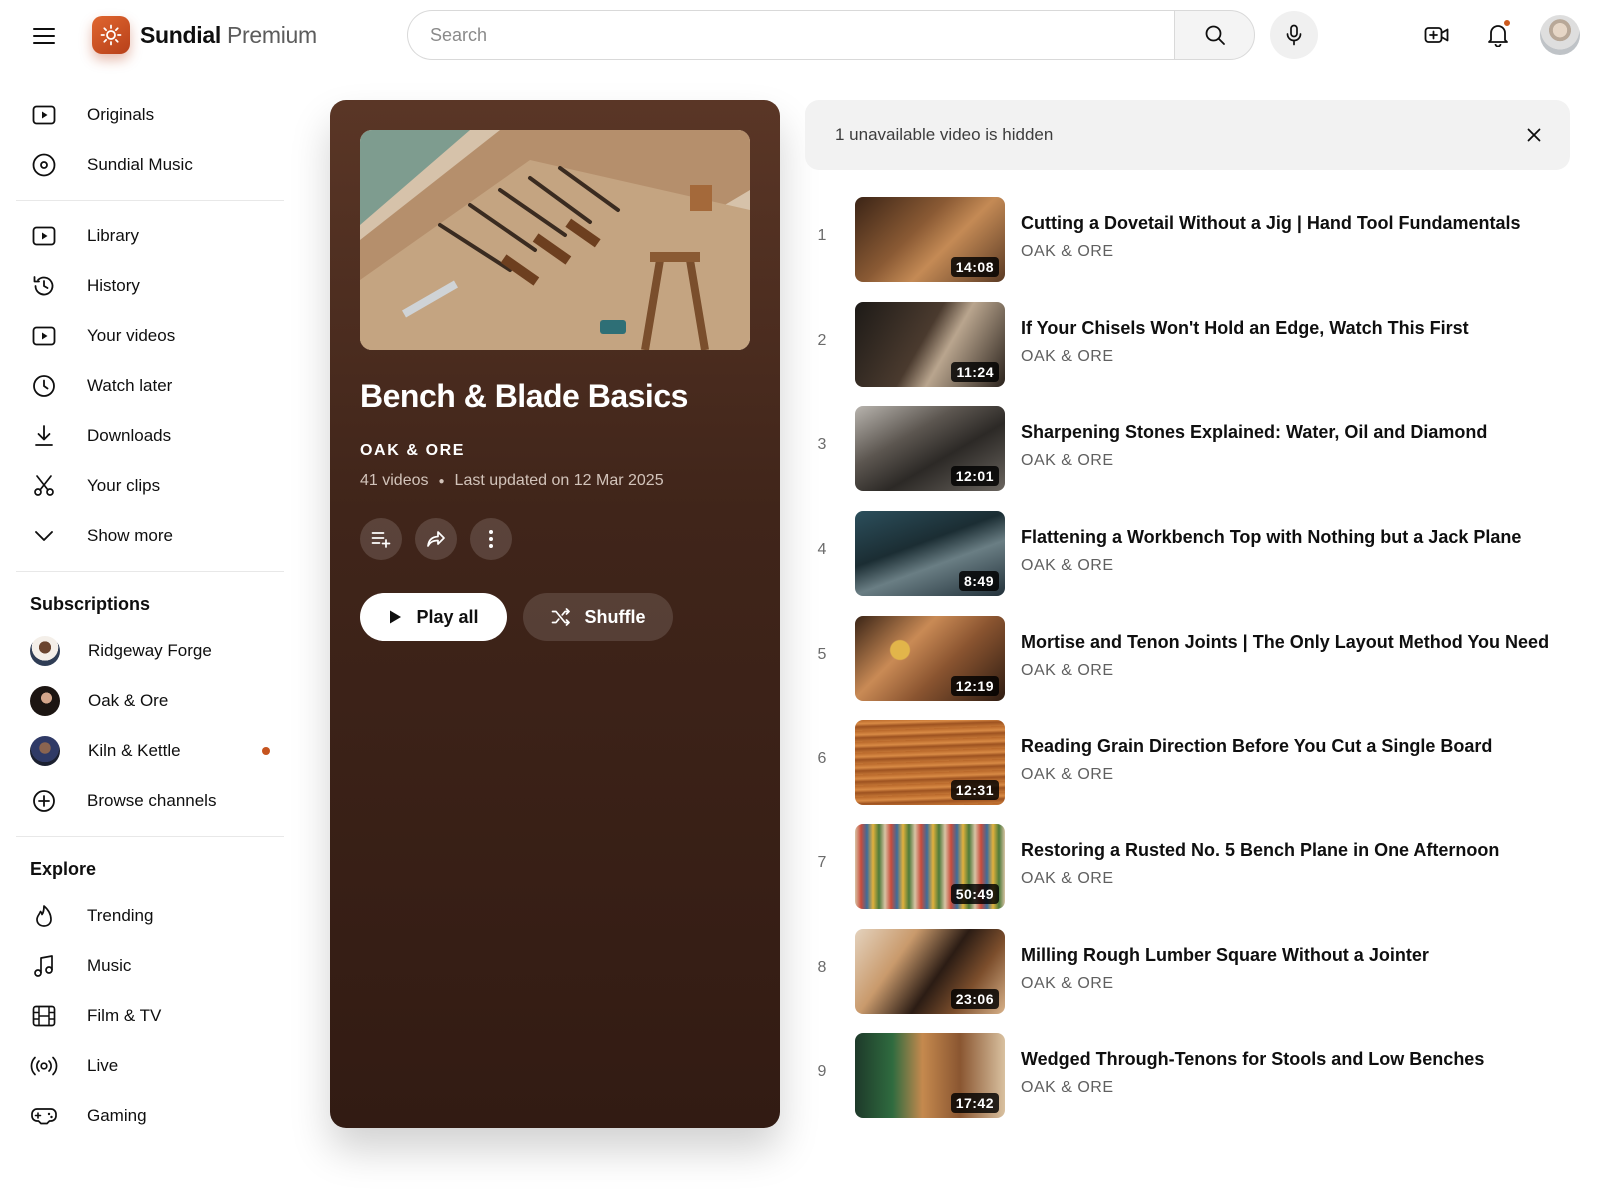 Image resolution: width=1600 pixels, height=1200 pixels. I want to click on playlist-title: Bench & Blade Basics, so click(524, 396).